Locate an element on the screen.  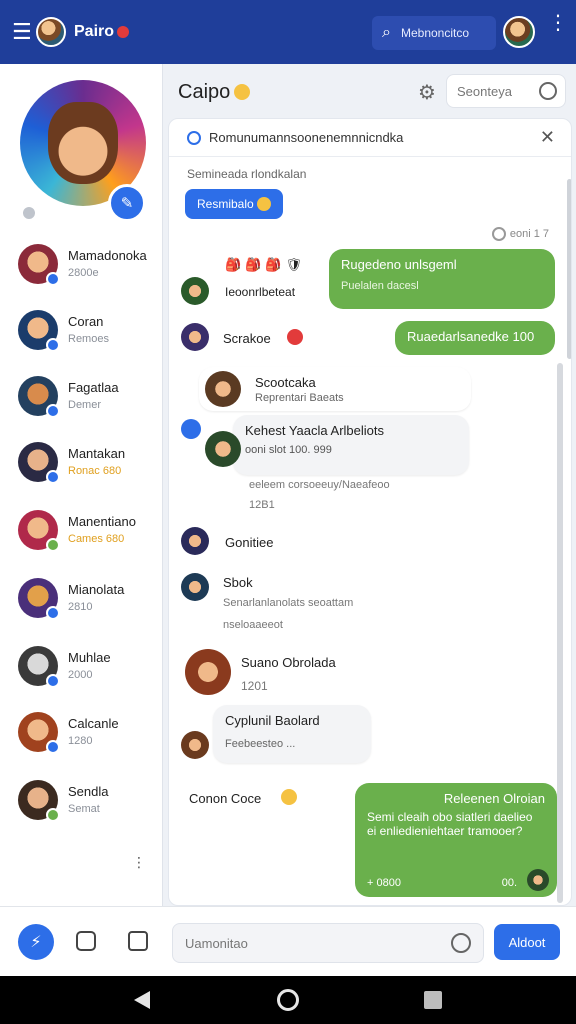
edit-profile-button: ✎ is located at coordinates (127, 203).